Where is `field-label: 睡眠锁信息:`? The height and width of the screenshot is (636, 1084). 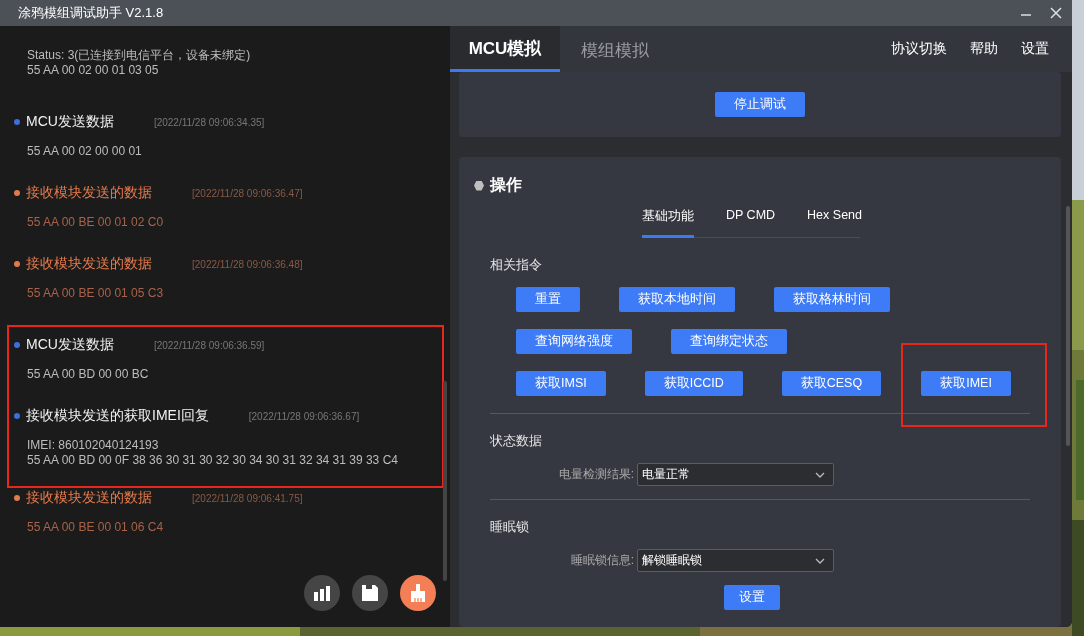 field-label: 睡眠锁信息: is located at coordinates (602, 560).